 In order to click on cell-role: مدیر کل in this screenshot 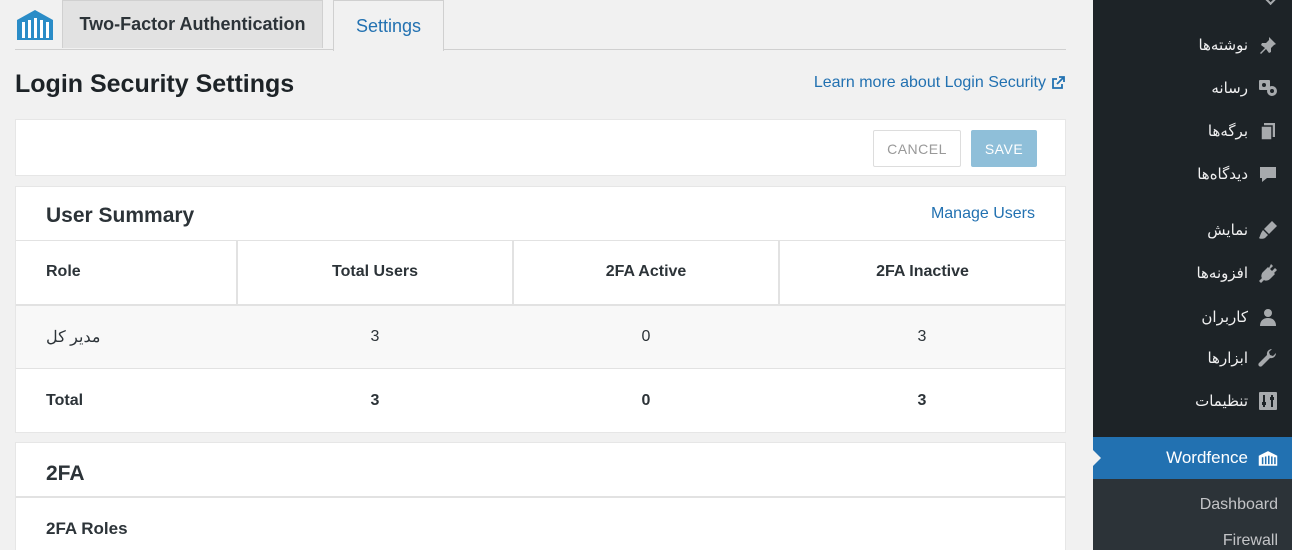, I will do `click(126, 336)`.